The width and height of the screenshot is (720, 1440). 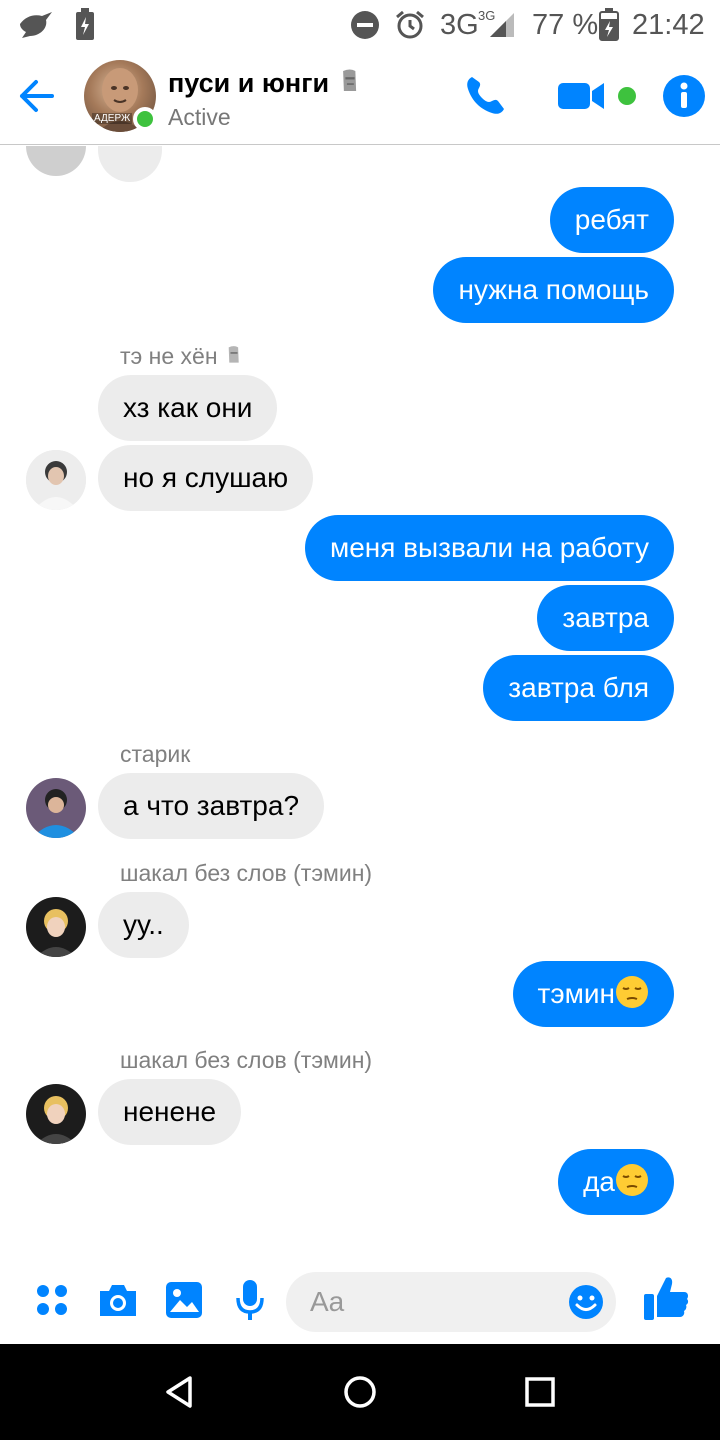 What do you see at coordinates (85, 25) in the screenshot?
I see `battery-saver-icon` at bounding box center [85, 25].